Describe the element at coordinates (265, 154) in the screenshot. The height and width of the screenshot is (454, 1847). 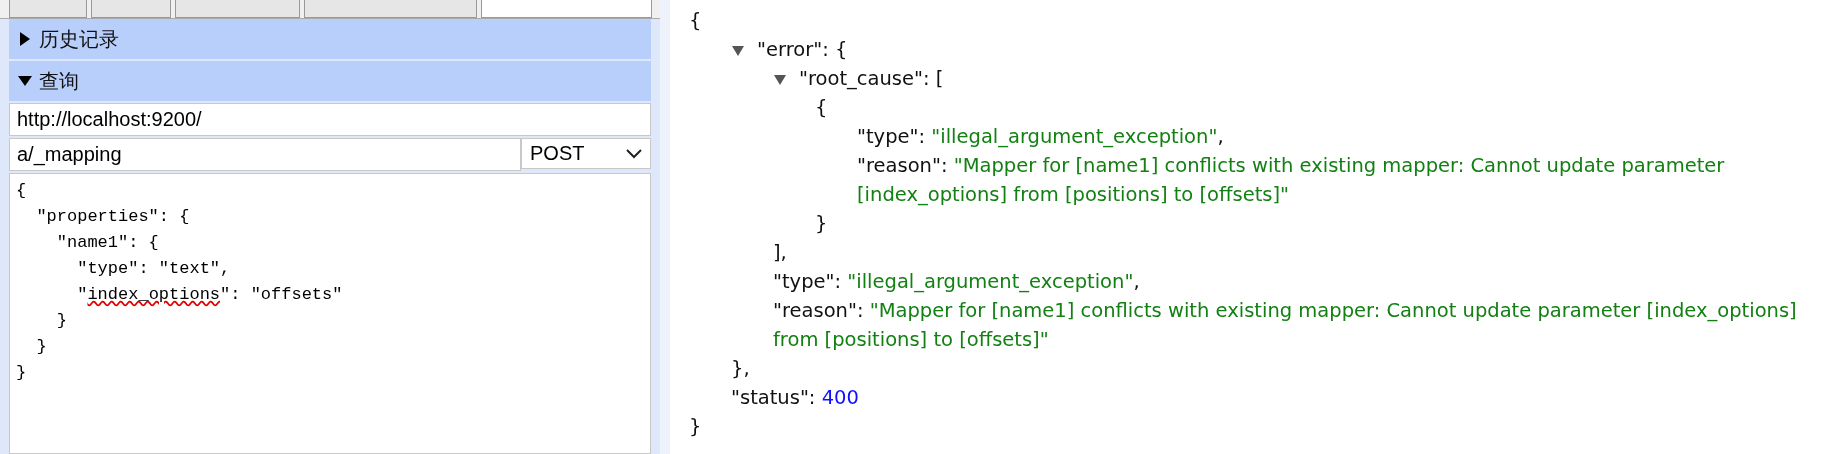
I see `path-field: a/_mapping` at that location.